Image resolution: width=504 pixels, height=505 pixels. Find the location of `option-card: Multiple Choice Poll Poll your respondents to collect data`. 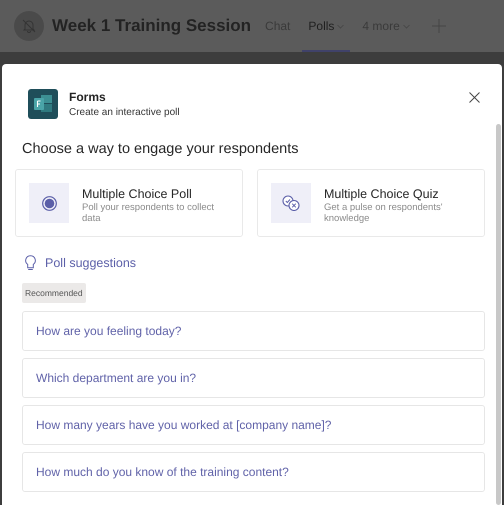

option-card: Multiple Choice Poll Poll your respondents to collect data is located at coordinates (129, 203).